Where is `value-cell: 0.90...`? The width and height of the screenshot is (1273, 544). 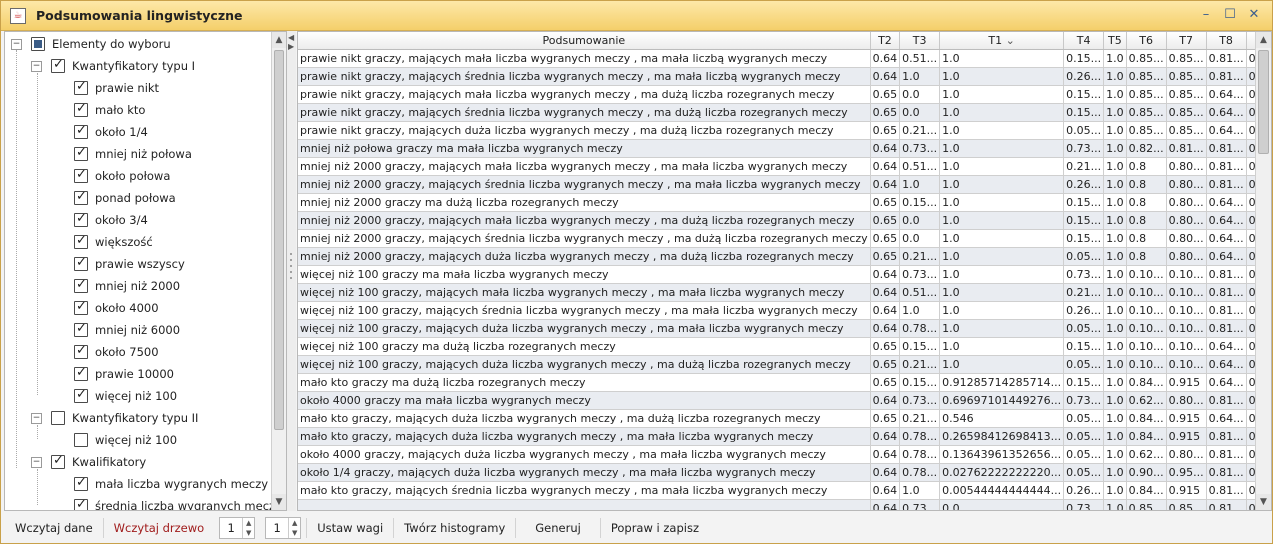 value-cell: 0.90... is located at coordinates (1146, 472).